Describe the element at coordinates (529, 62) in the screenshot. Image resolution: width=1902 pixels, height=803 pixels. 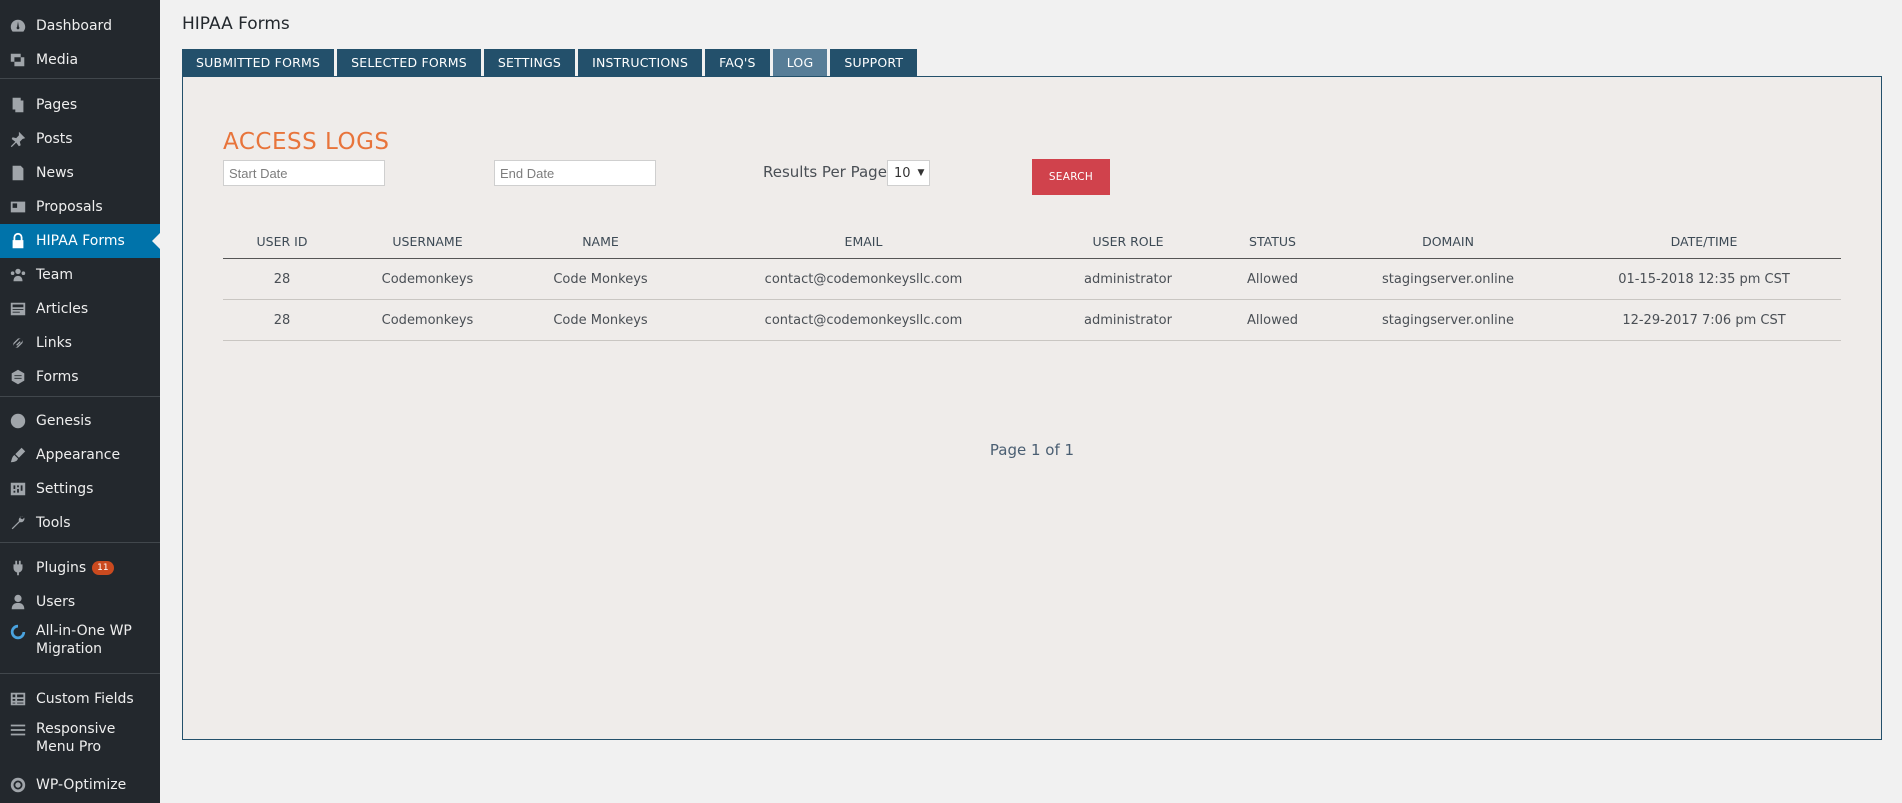
I see `tab-settings: SETTINGS` at that location.